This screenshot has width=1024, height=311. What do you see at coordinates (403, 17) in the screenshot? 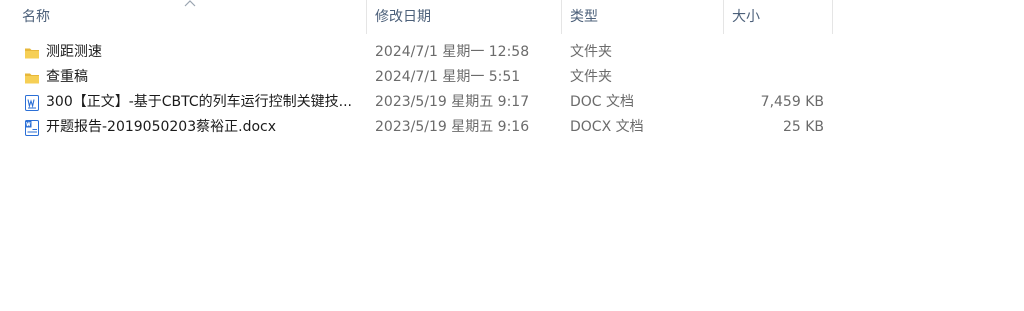
I see `column-header-modified: 修改日期` at bounding box center [403, 17].